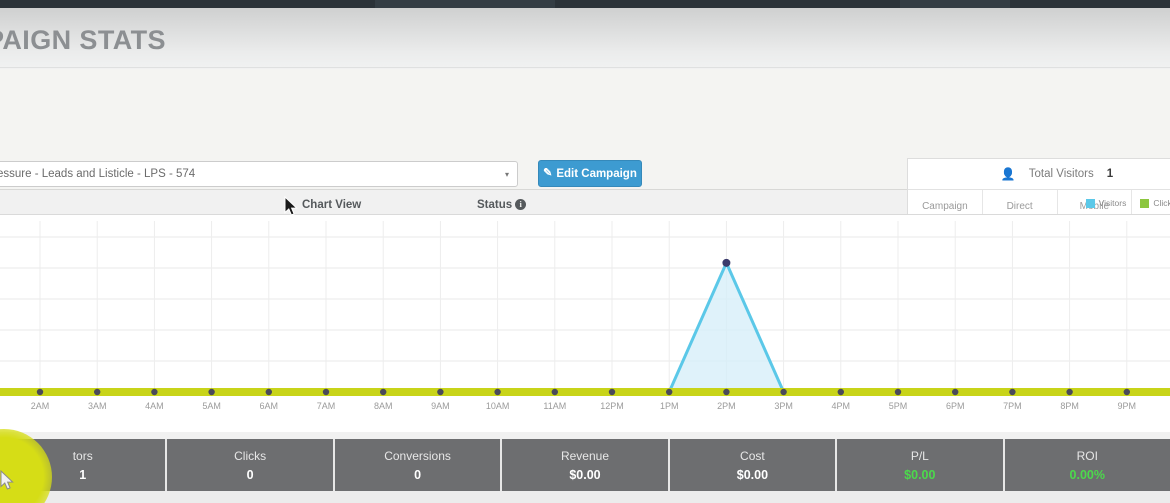  I want to click on svg-text: 3AM, so click(97, 406).